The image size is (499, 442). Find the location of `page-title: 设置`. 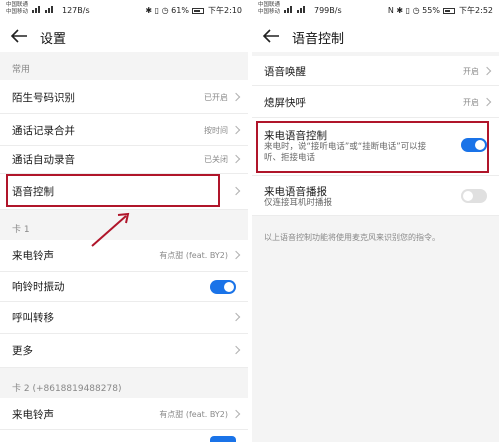

page-title: 设置 is located at coordinates (53, 39).